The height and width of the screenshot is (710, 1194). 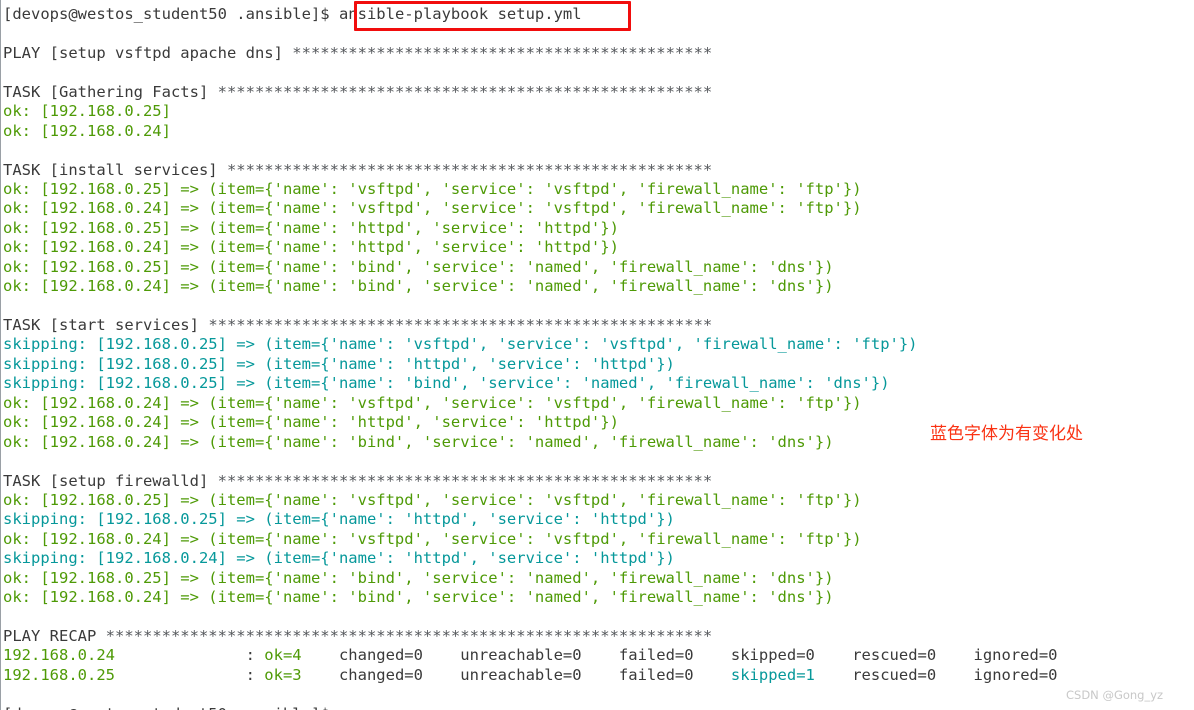 What do you see at coordinates (1006, 434) in the screenshot?
I see `annotation-text: 蓝色字体为有变化处` at bounding box center [1006, 434].